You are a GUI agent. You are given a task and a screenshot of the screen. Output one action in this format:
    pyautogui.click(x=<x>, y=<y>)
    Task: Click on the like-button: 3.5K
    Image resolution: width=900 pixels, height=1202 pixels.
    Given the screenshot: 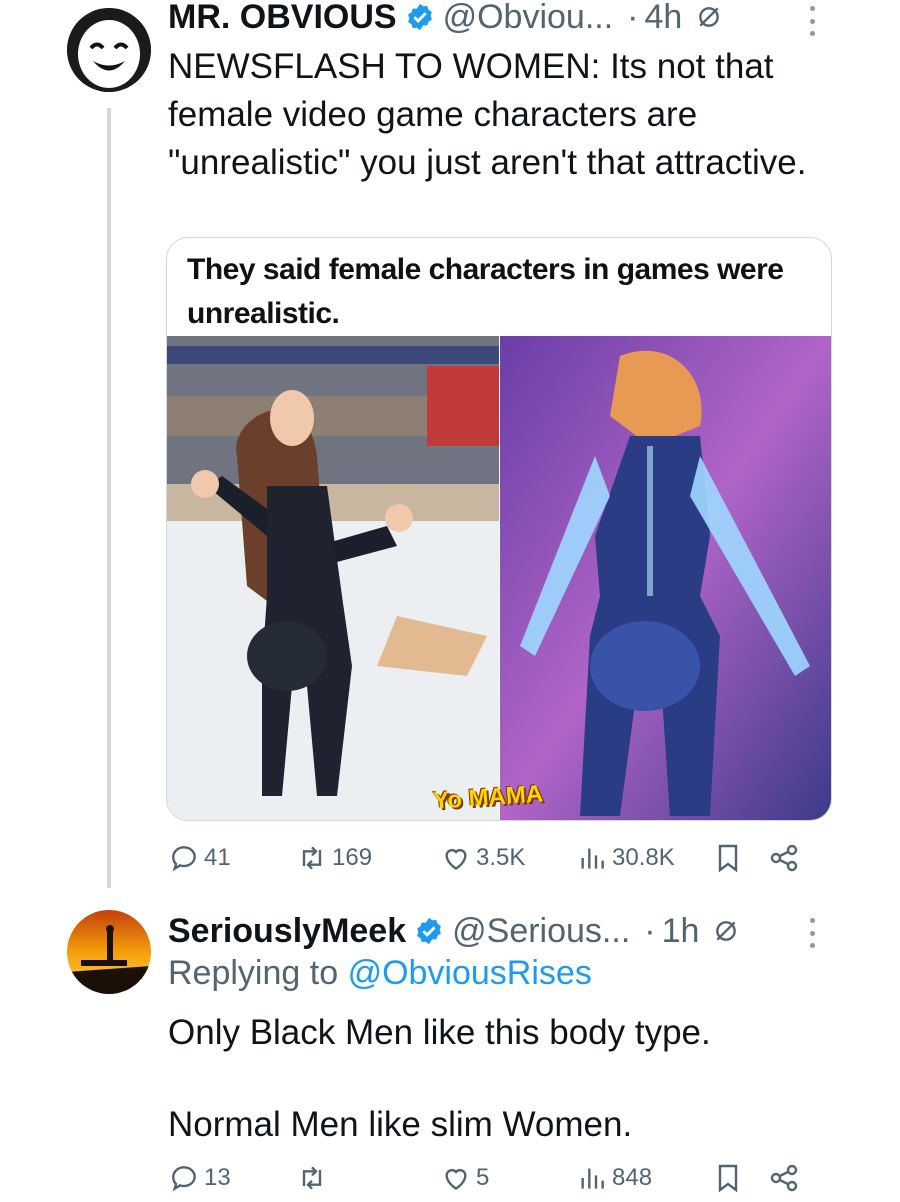 What is the action you would take?
    pyautogui.click(x=482, y=858)
    